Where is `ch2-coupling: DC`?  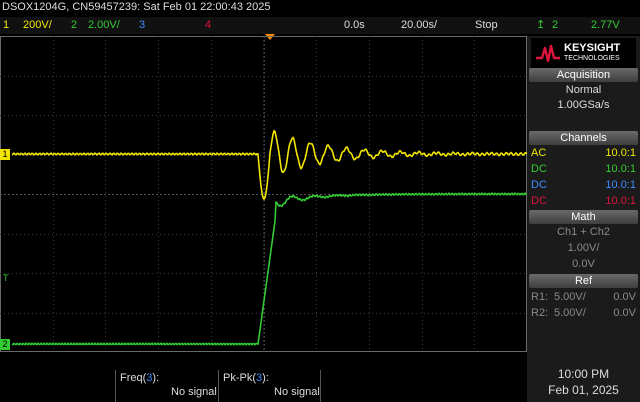
ch2-coupling: DC is located at coordinates (539, 169).